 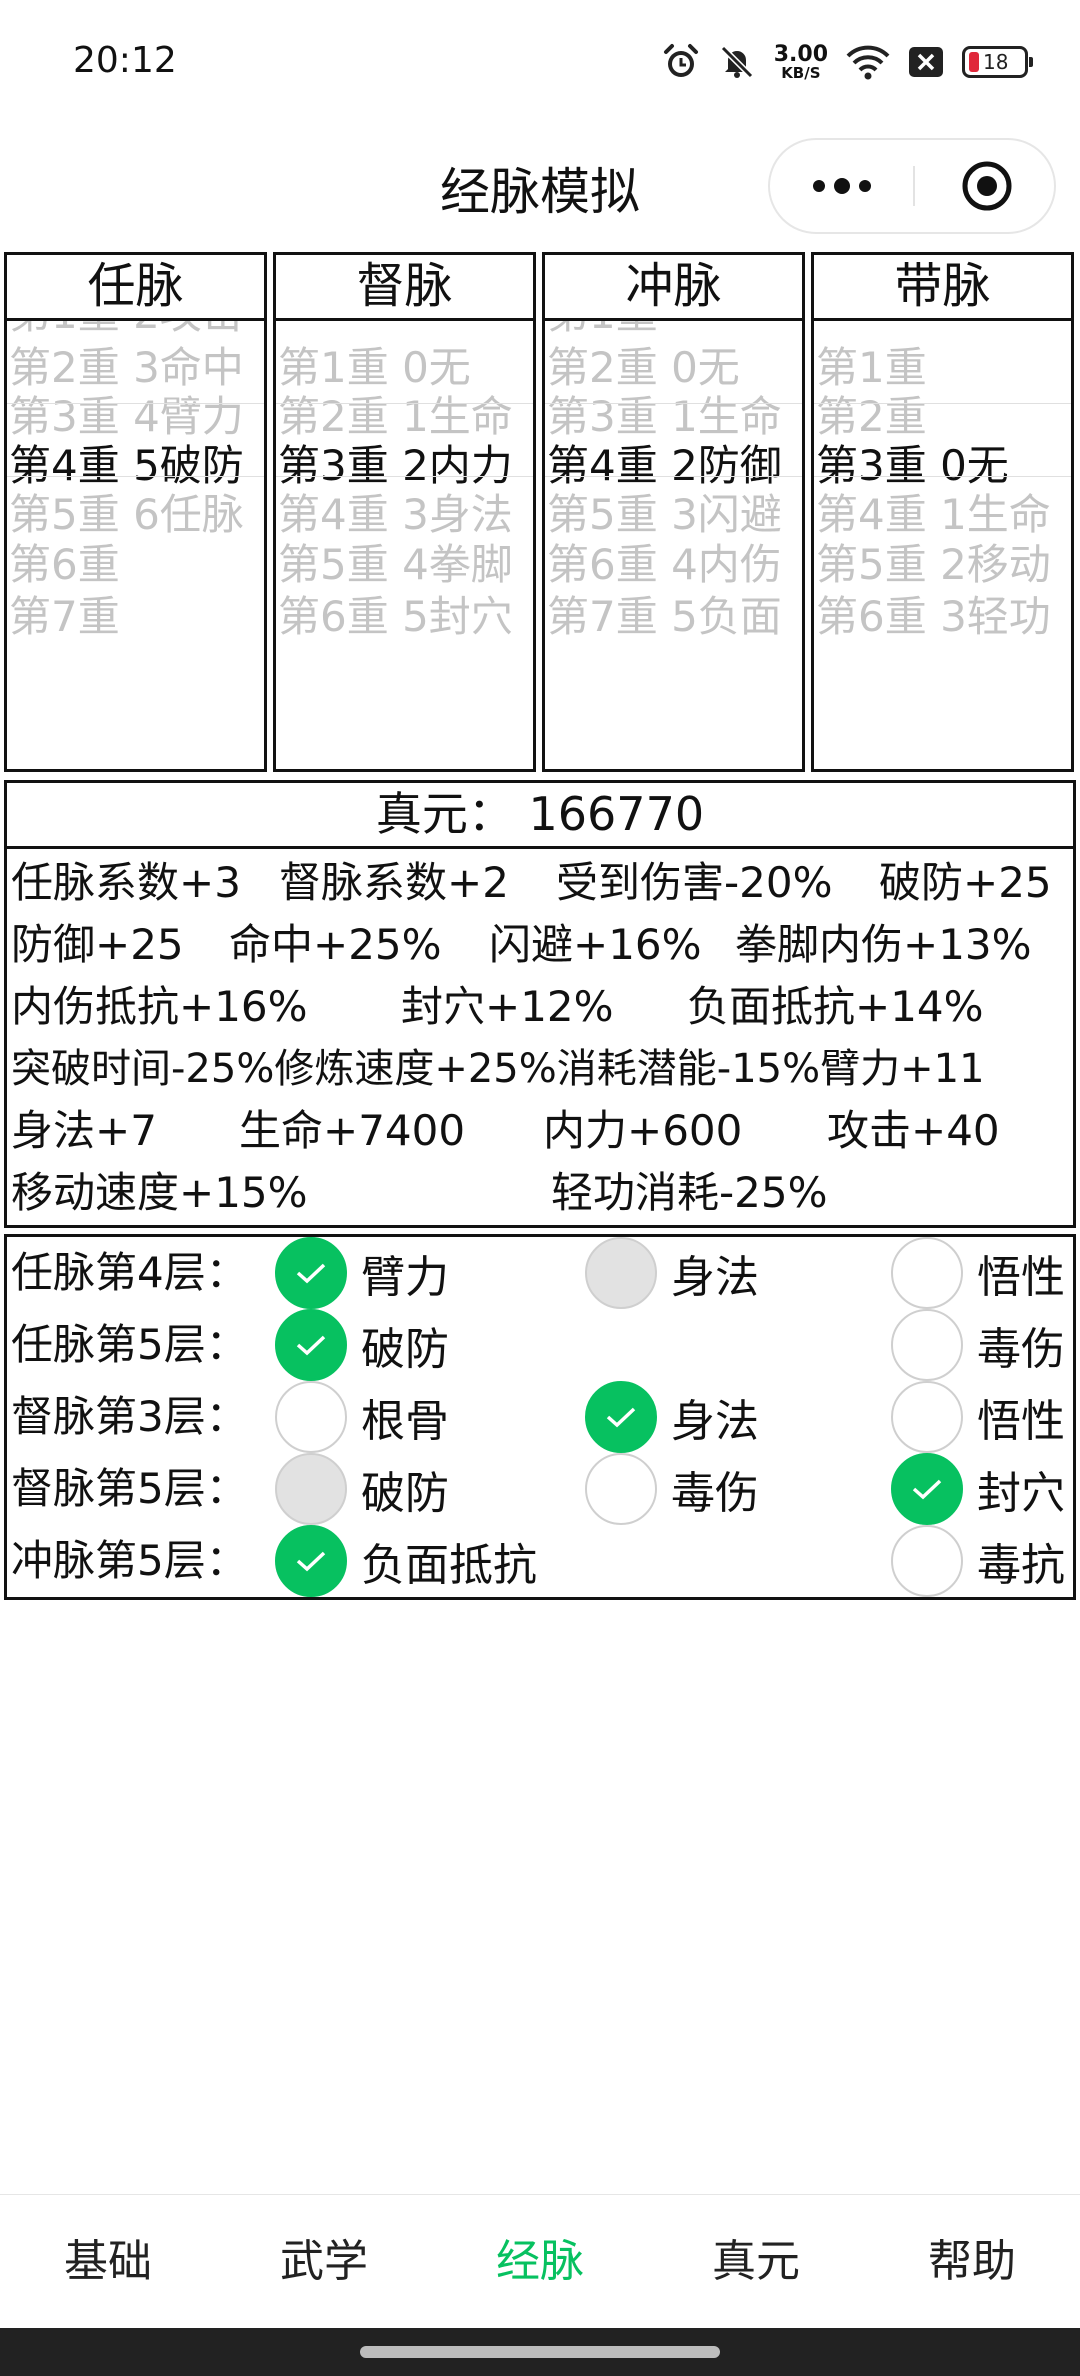 I want to click on picker-item: 第7重, so click(x=136, y=616).